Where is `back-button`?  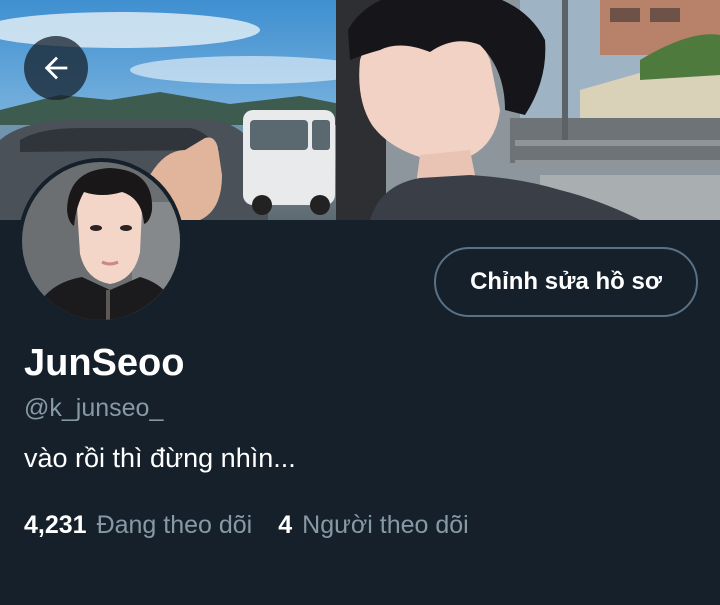
back-button is located at coordinates (56, 68).